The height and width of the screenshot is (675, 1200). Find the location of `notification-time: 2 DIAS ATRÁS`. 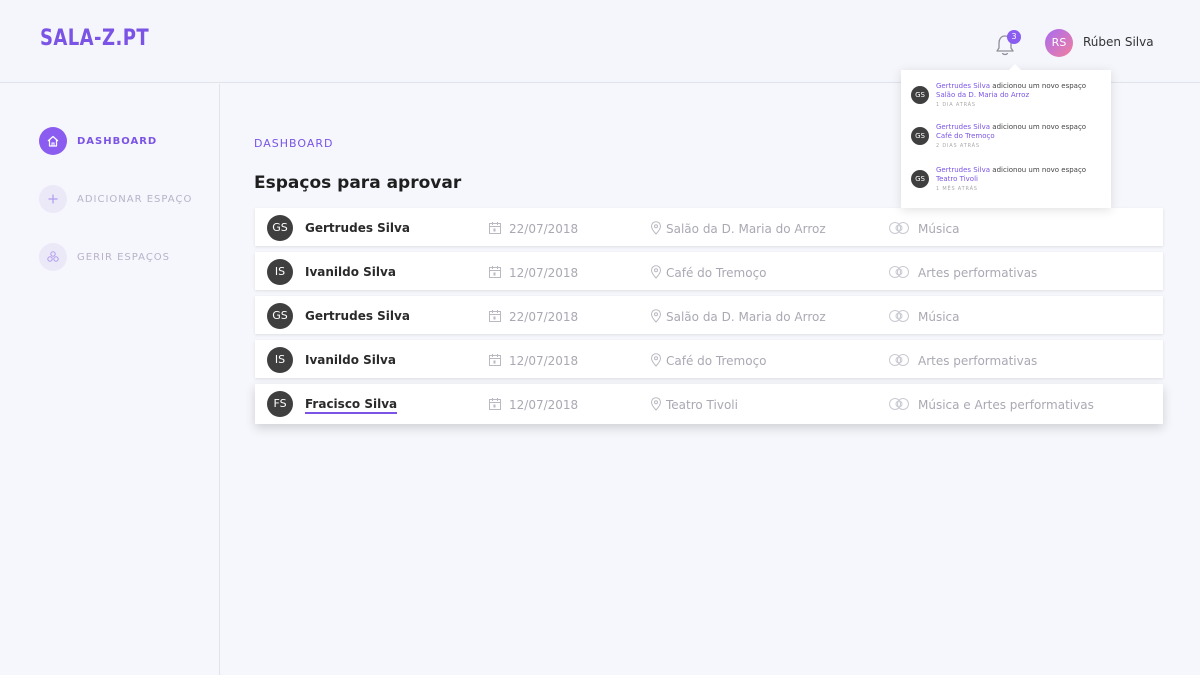

notification-time: 2 DIAS ATRÁS is located at coordinates (958, 146).